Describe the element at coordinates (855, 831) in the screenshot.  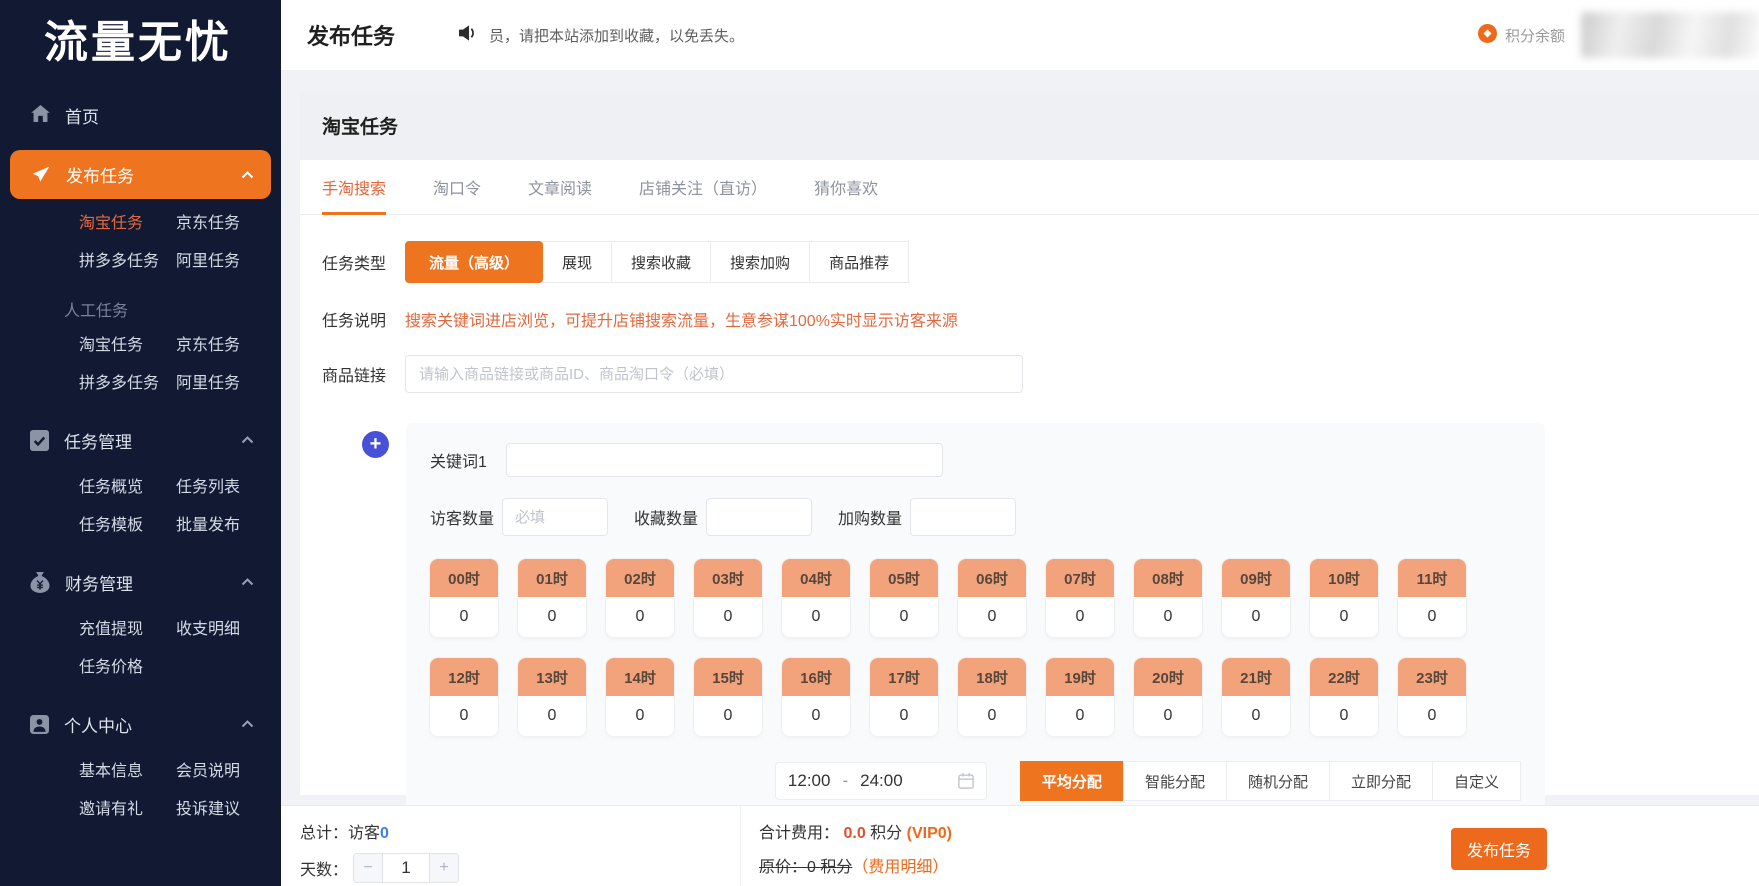
I see `cost-line: 合计费用： 0.0 积分 (VIP0)` at that location.